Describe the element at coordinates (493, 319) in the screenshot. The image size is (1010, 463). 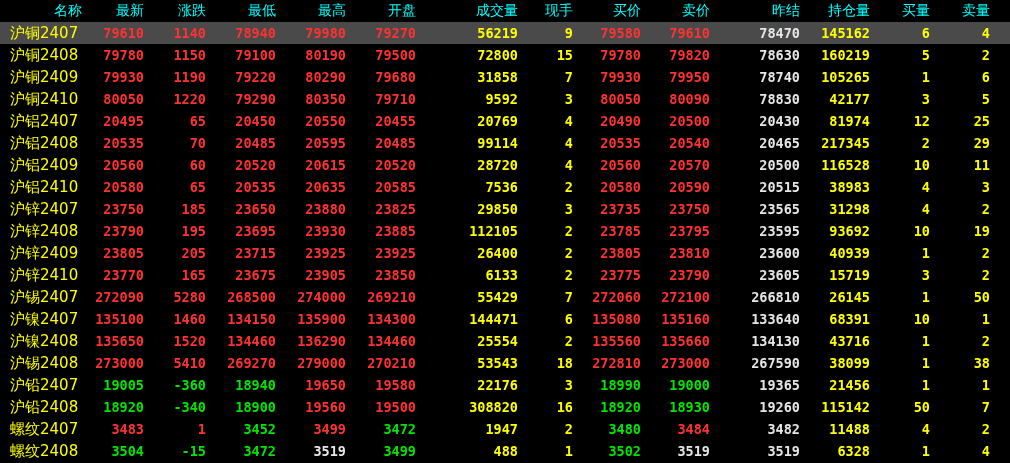
I see `table-cell-text: 144471` at that location.